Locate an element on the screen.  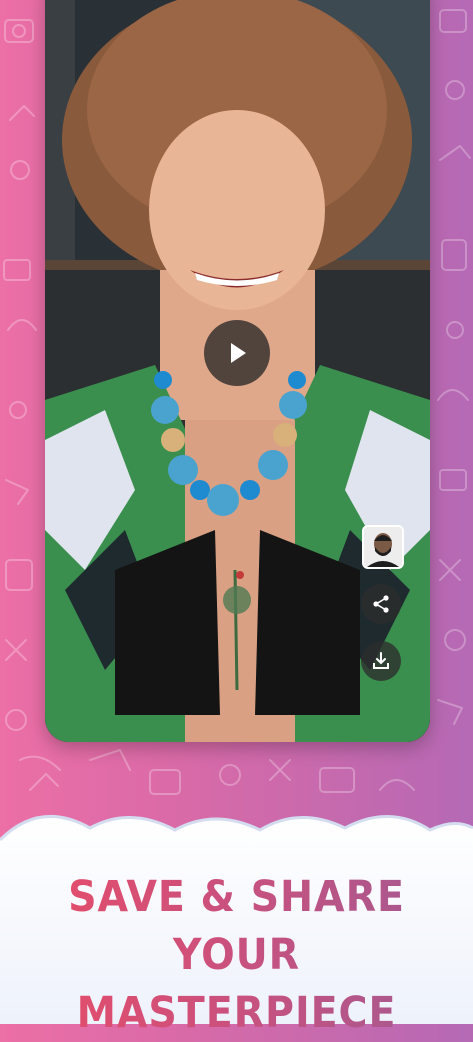
avatar is located at coordinates (383, 547).